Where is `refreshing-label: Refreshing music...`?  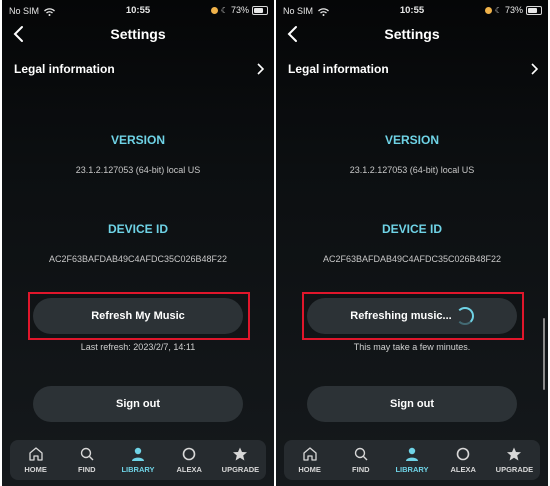
refreshing-label: Refreshing music... is located at coordinates (401, 316).